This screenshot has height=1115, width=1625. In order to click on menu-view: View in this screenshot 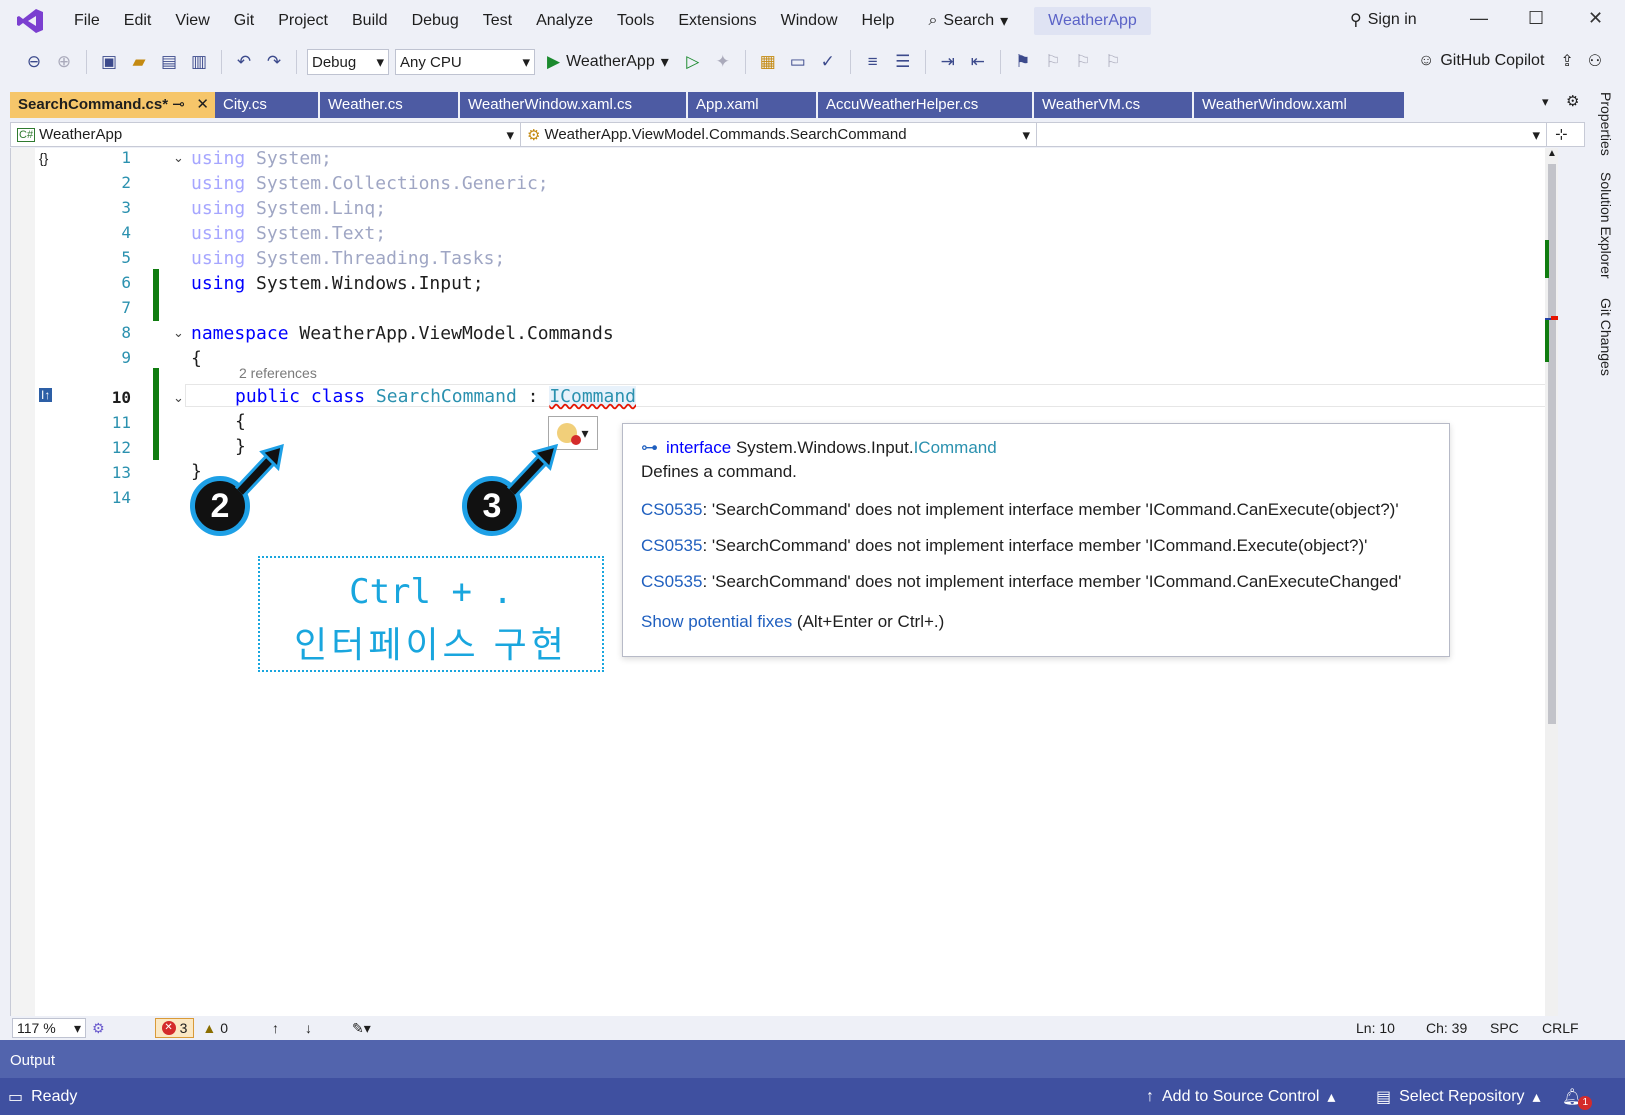, I will do `click(192, 21)`.